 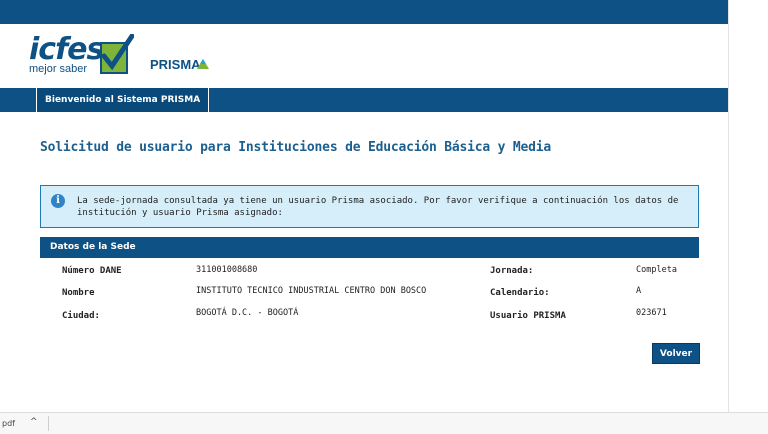 What do you see at coordinates (651, 313) in the screenshot?
I see `usuario-prisma-value: 023671` at bounding box center [651, 313].